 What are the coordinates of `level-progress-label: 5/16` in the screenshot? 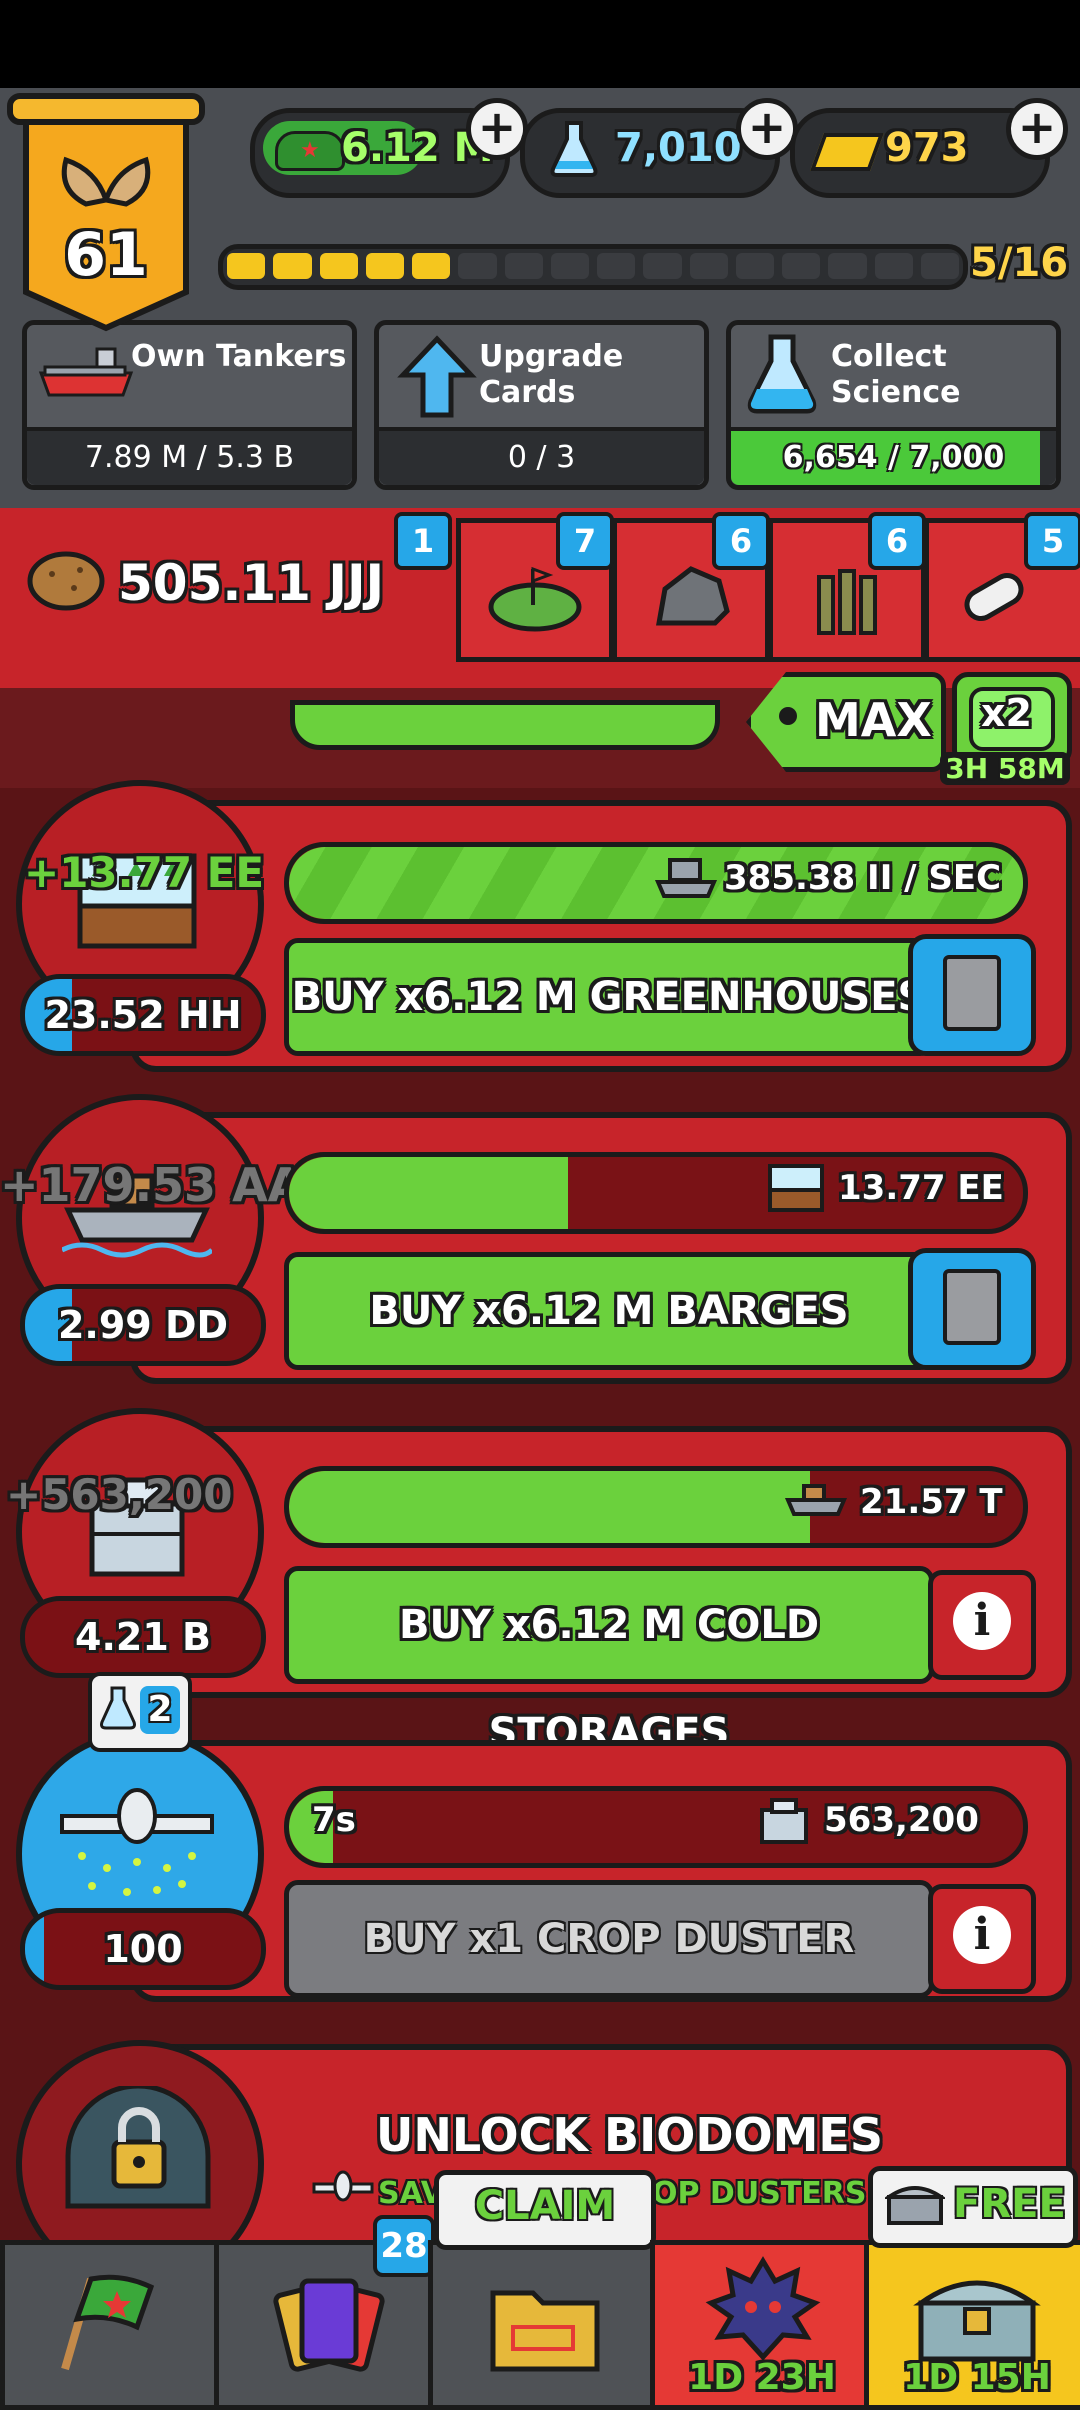 It's located at (1019, 263).